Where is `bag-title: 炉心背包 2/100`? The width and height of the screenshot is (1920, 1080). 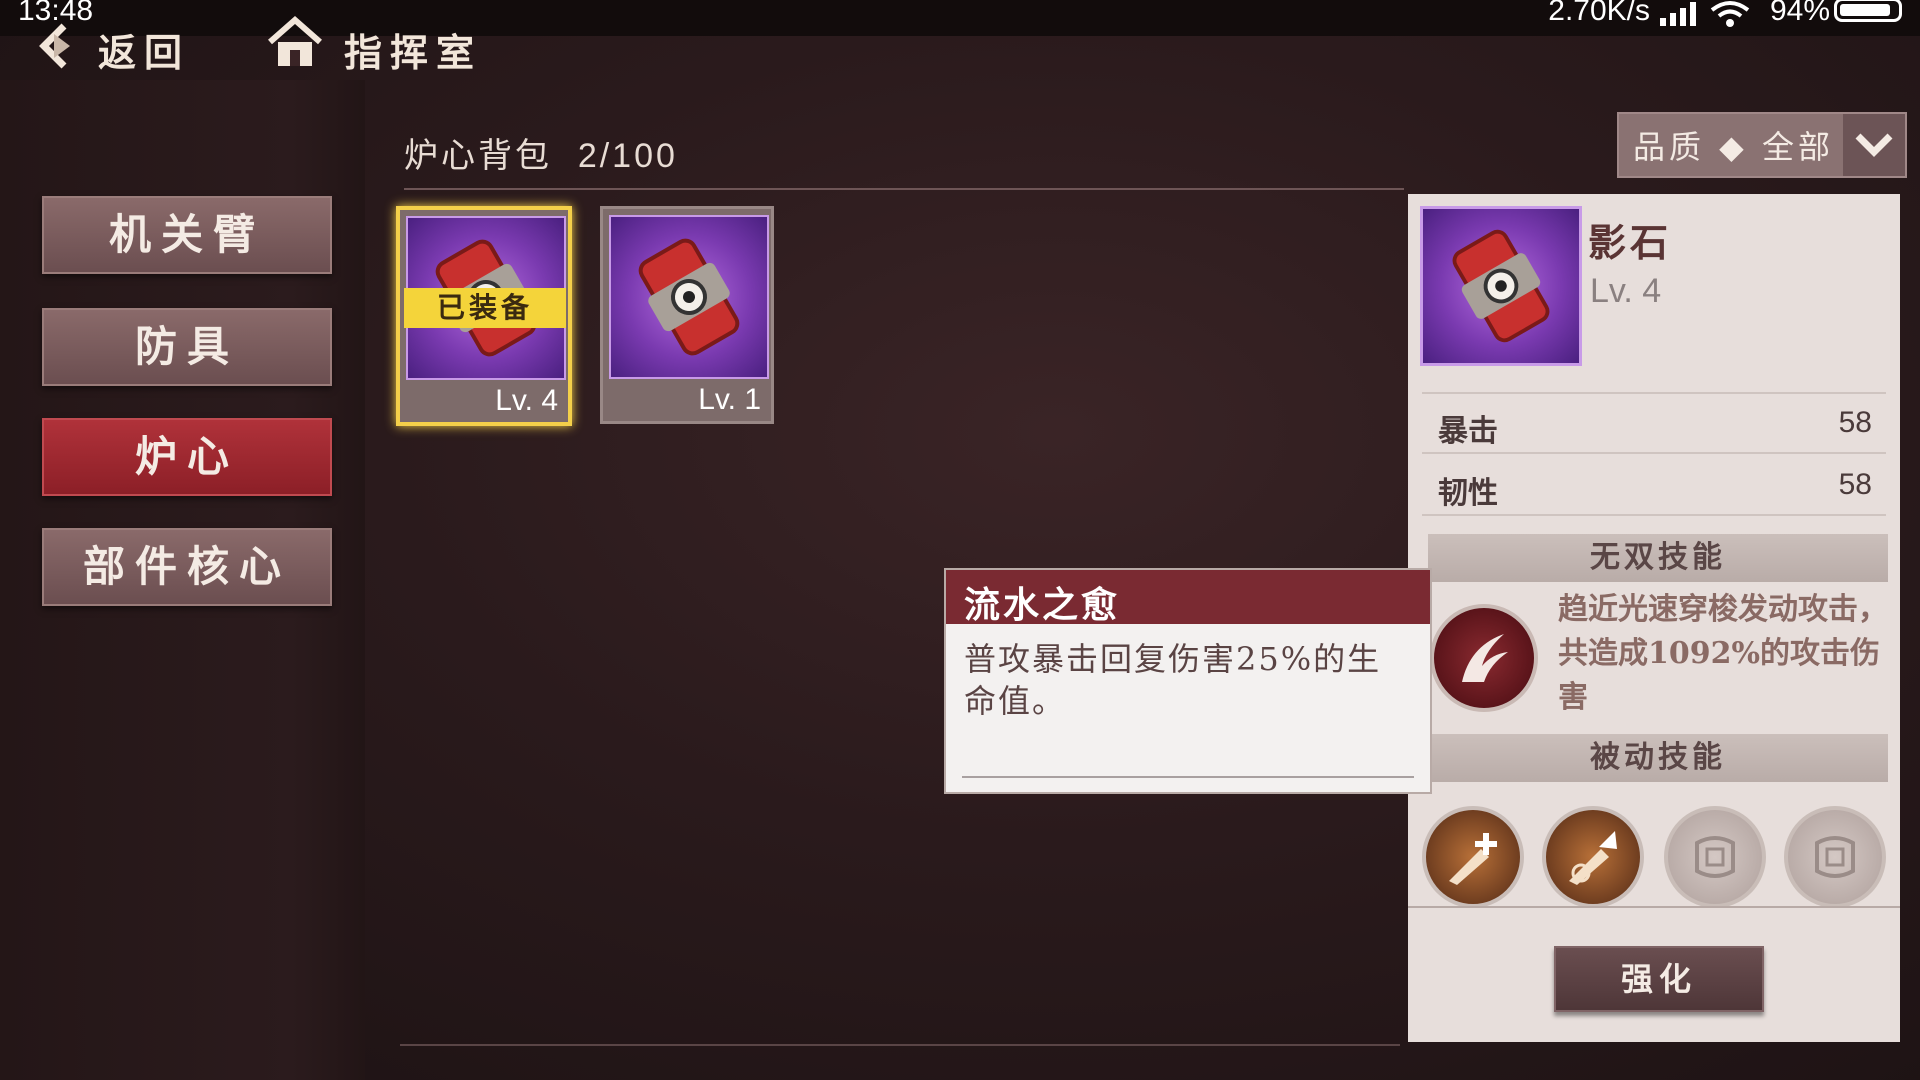 bag-title: 炉心背包 2/100 is located at coordinates (541, 152).